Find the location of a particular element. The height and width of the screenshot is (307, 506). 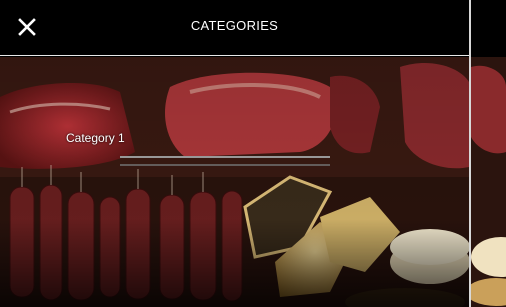

page-title: CATEGORIES is located at coordinates (234, 25).